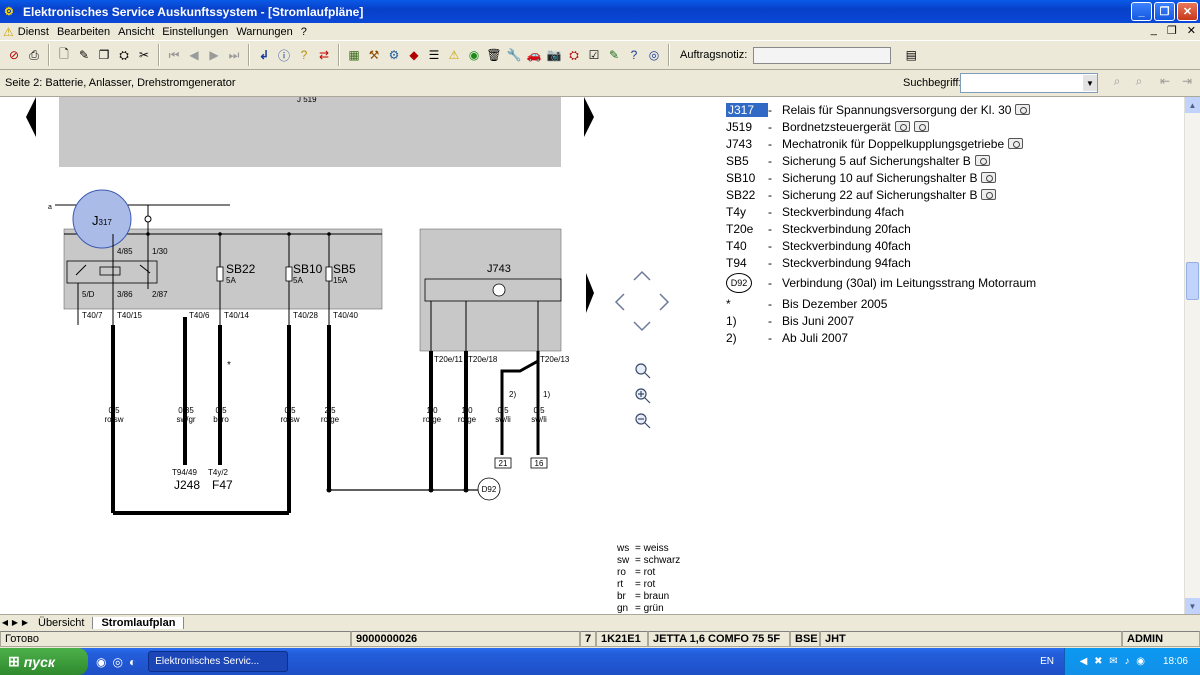 The width and height of the screenshot is (1200, 675). Describe the element at coordinates (234, 55) in the screenshot. I see `last-page-icon: ⏭` at that location.